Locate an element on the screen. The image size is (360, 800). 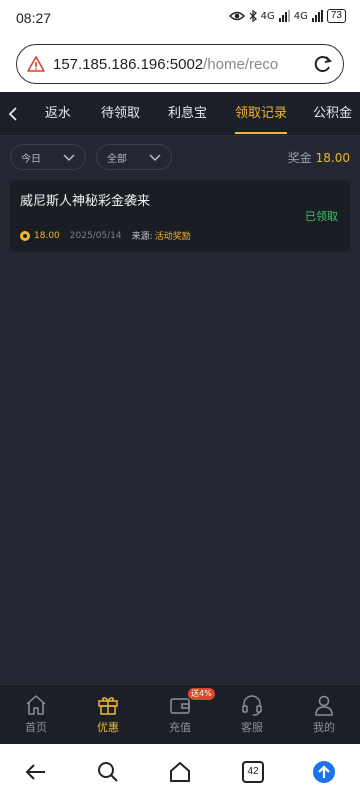
url-path: /home/reco is located at coordinates (241, 64).